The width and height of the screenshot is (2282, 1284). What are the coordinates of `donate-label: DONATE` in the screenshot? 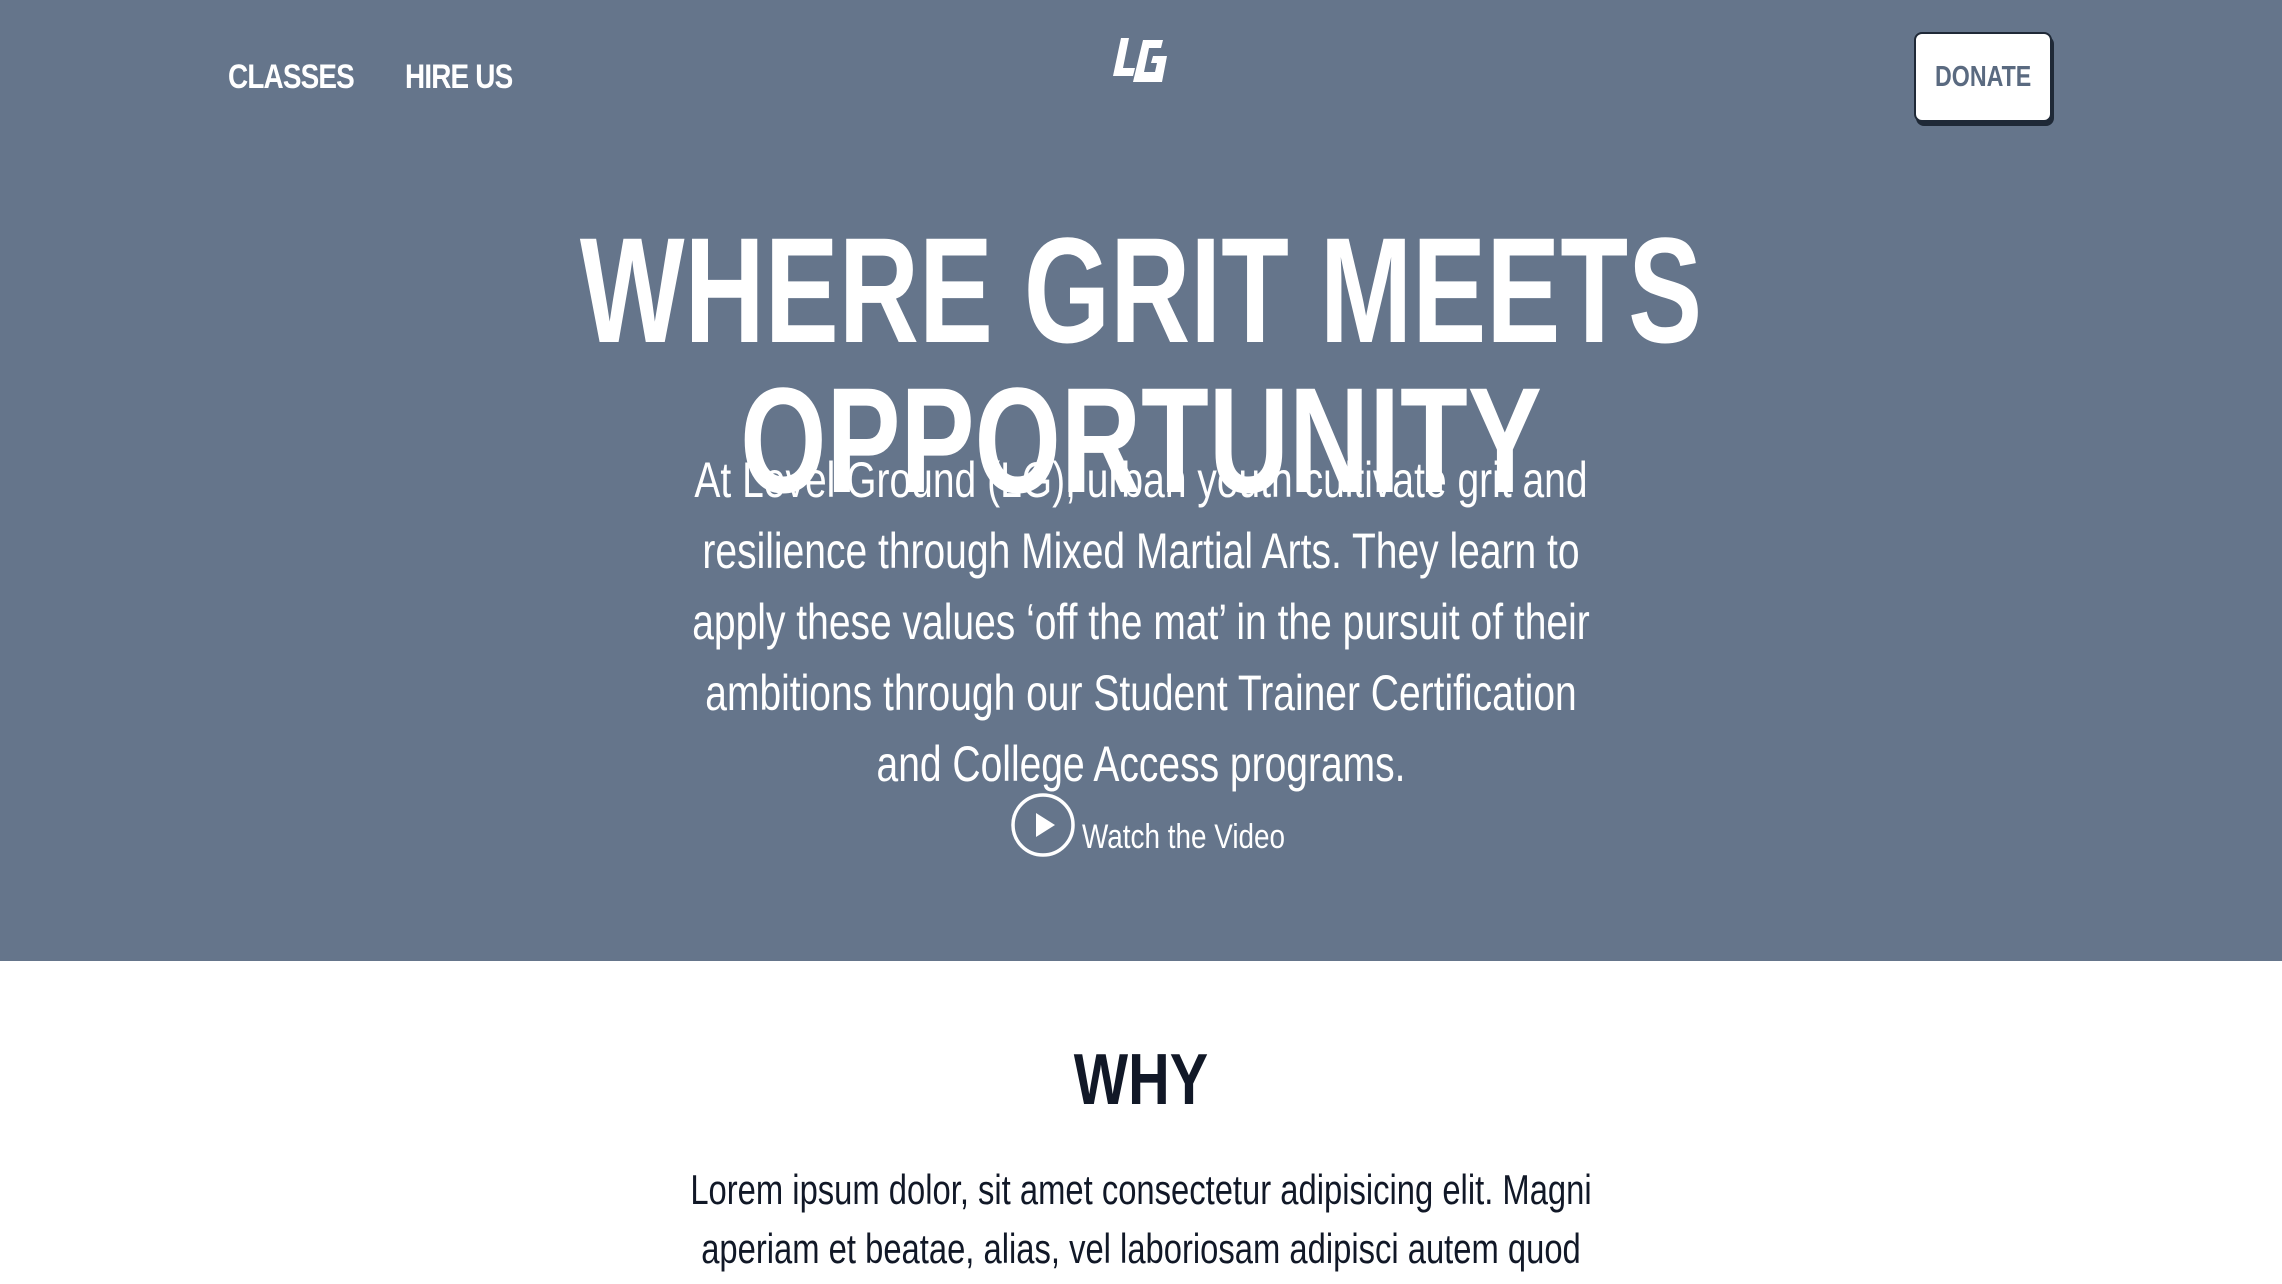 It's located at (1983, 76).